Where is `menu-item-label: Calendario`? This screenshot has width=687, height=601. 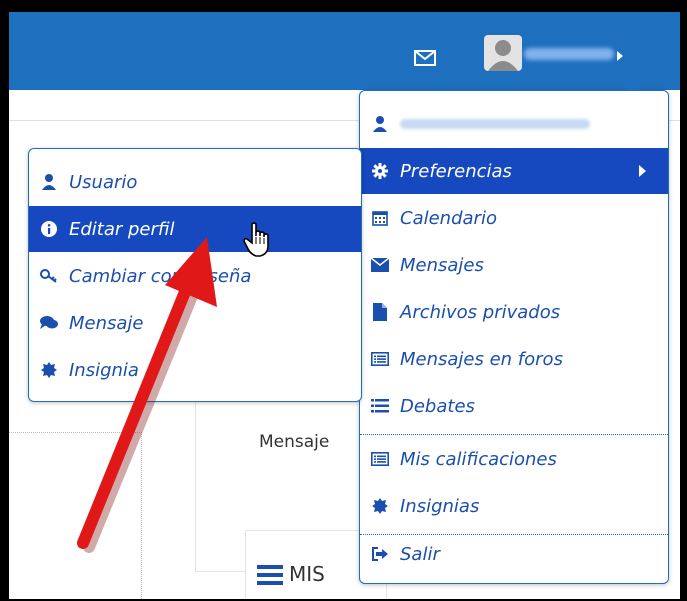
menu-item-label: Calendario is located at coordinates (448, 218).